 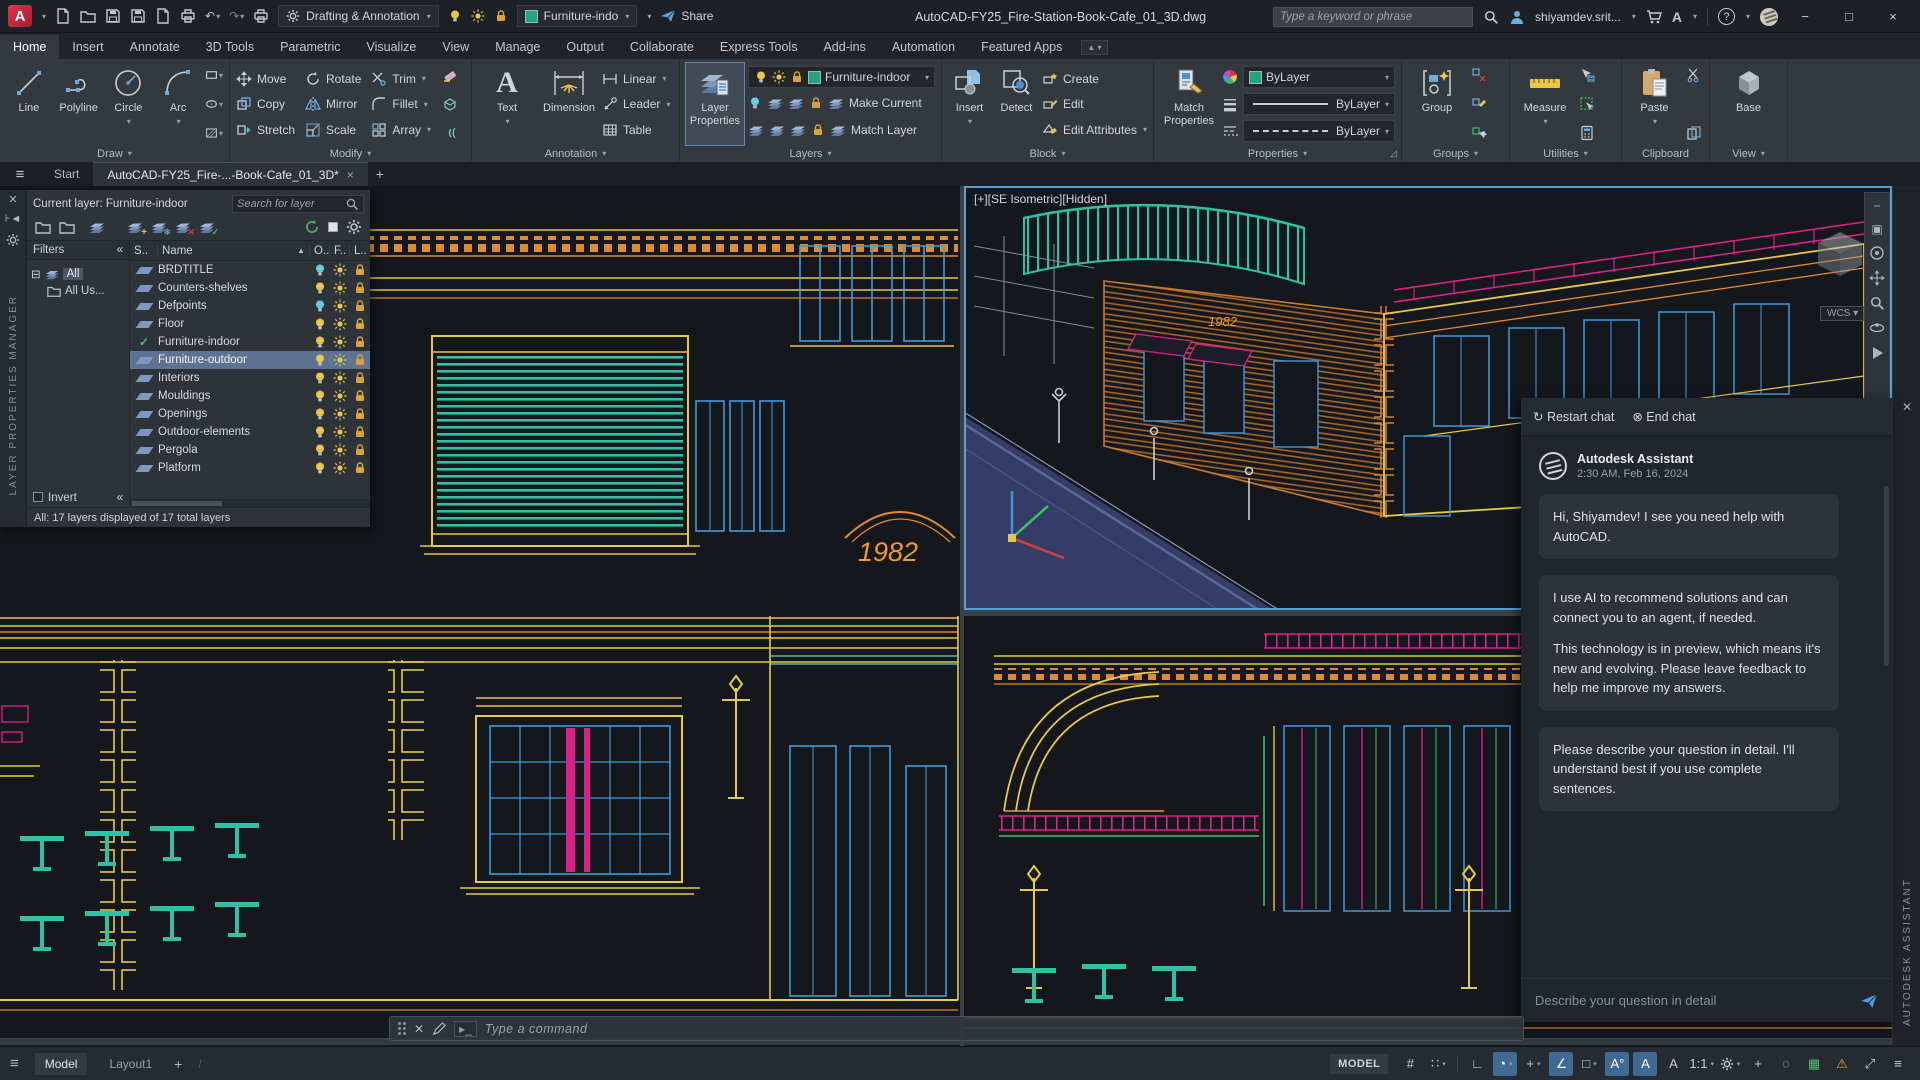 What do you see at coordinates (1491, 17) in the screenshot?
I see `search-icon` at bounding box center [1491, 17].